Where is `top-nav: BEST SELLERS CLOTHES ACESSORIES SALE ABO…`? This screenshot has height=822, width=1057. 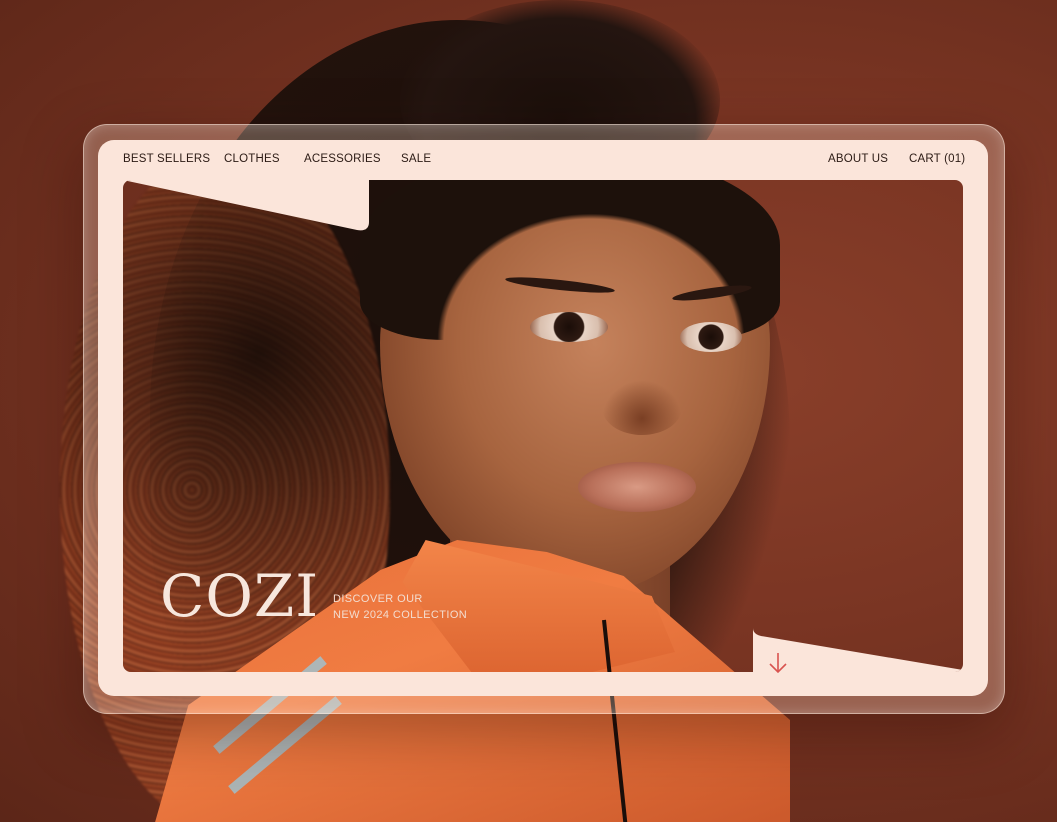 top-nav: BEST SELLERS CLOTHES ACESSORIES SALE ABO… is located at coordinates (544, 160).